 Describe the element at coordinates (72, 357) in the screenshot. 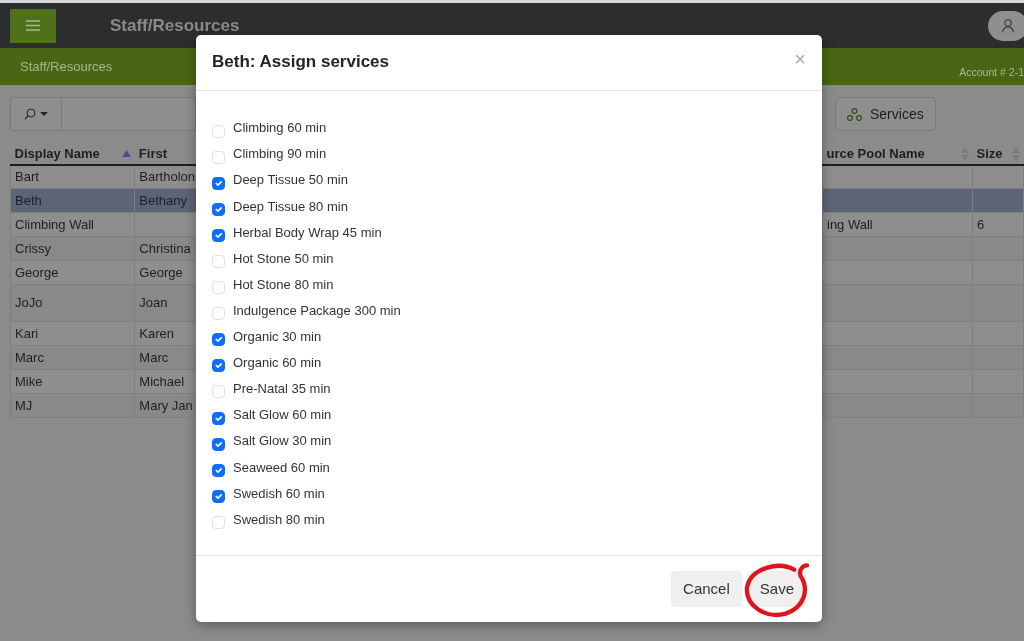

I see `table-cell: Marc` at that location.